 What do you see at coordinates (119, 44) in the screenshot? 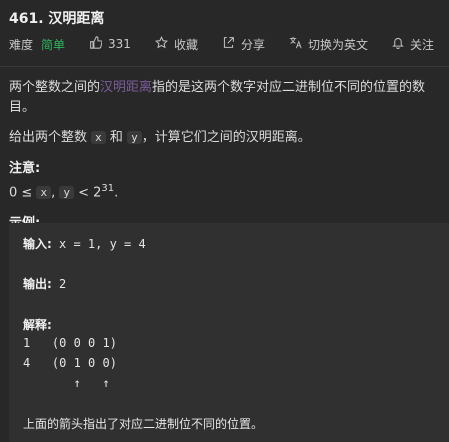
I see `like-count: 331` at bounding box center [119, 44].